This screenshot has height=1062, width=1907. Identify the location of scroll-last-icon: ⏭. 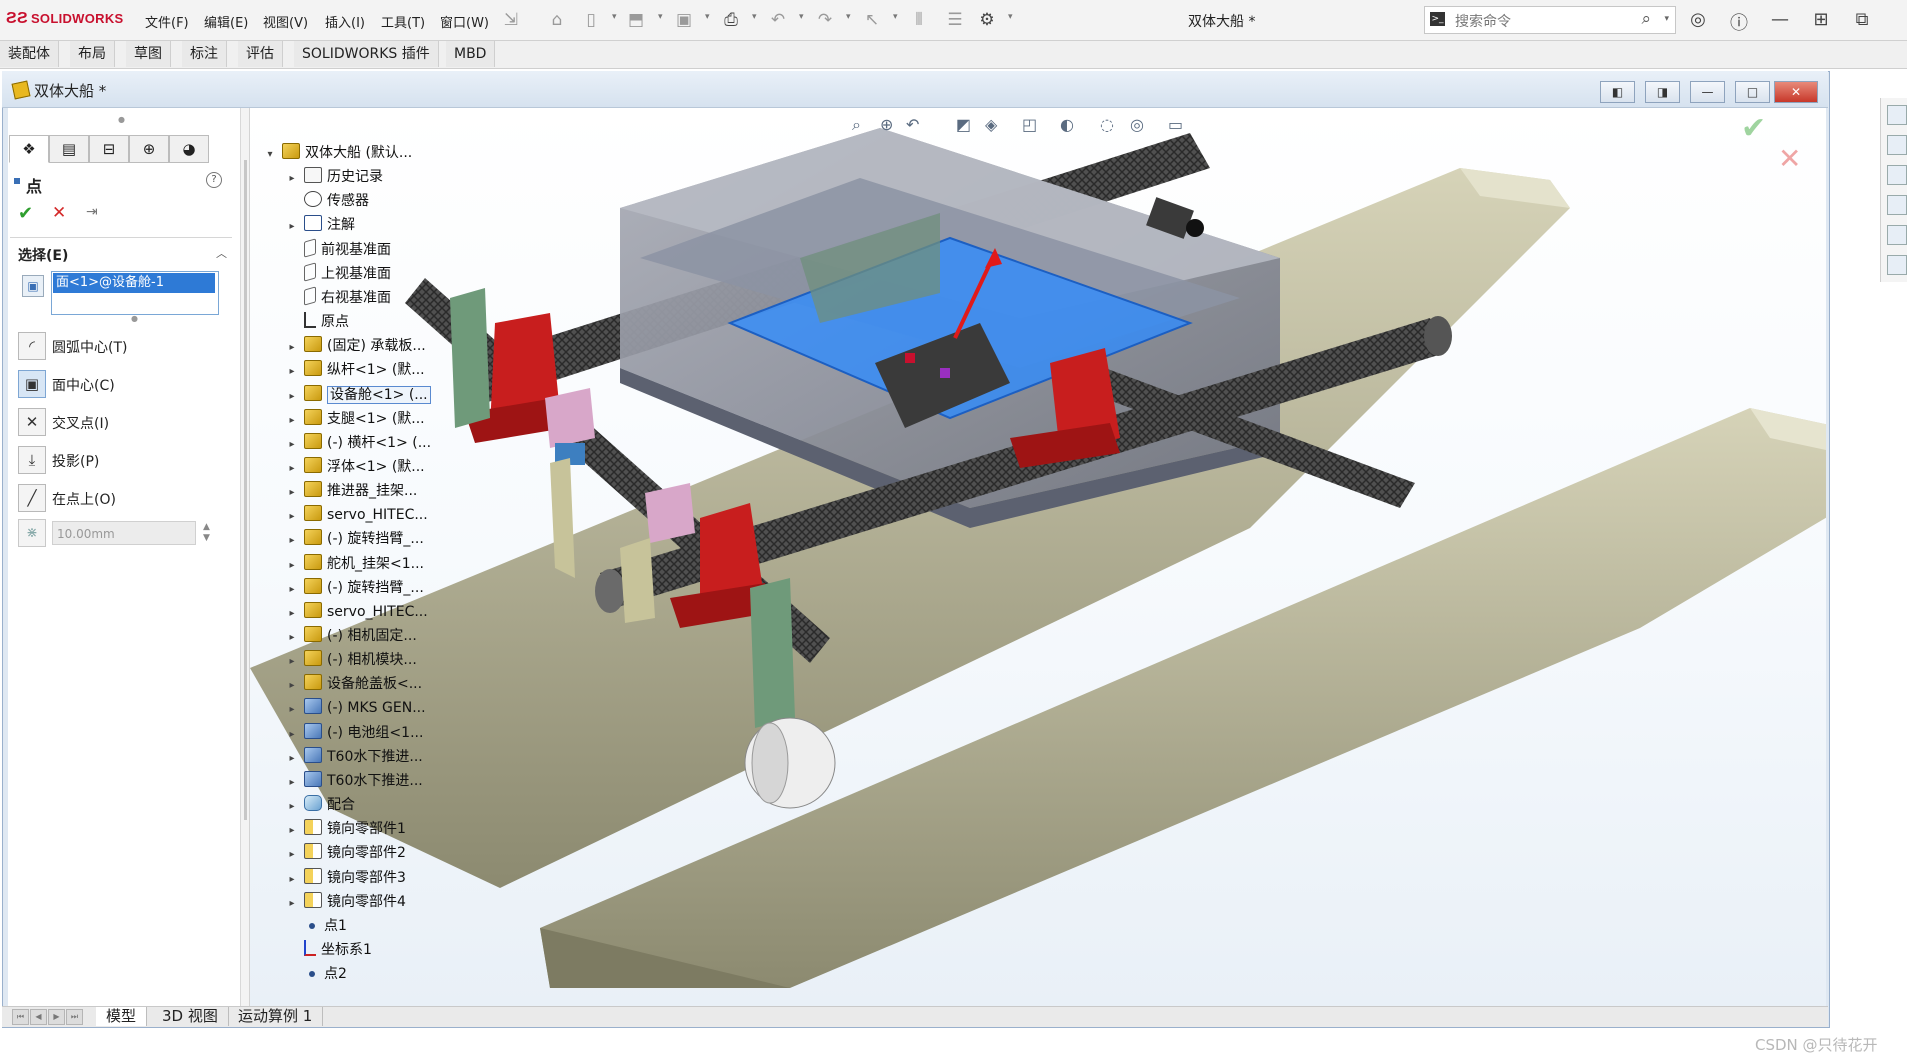
(74, 1017).